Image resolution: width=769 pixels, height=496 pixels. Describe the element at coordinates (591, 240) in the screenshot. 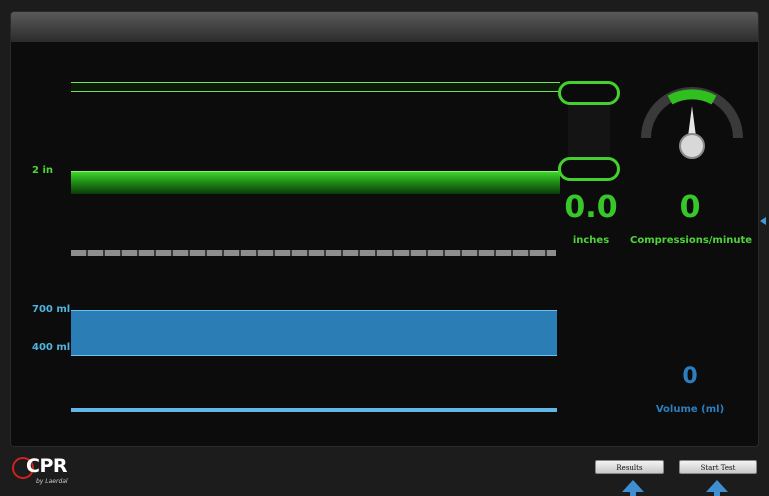

I see `depth-unit-label: inches` at that location.